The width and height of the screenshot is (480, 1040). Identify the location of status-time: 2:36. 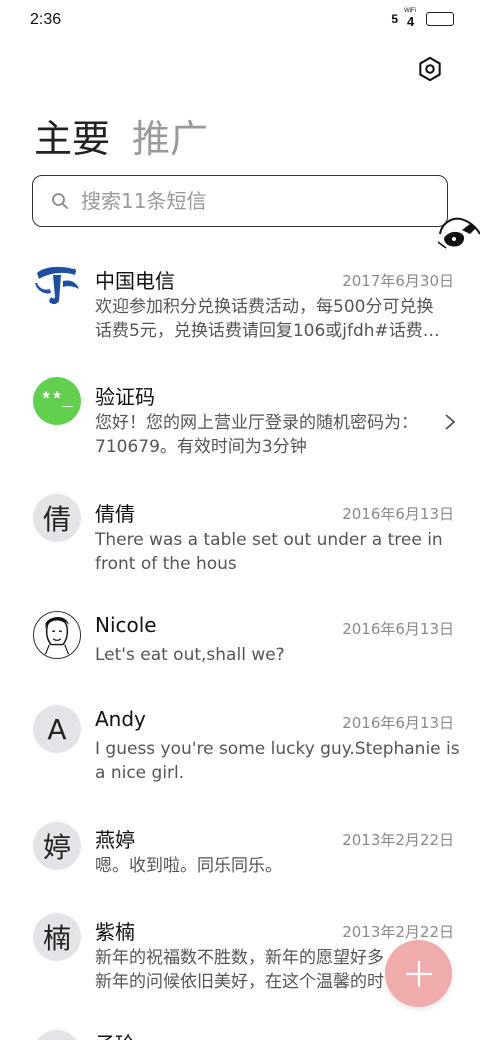
(46, 19).